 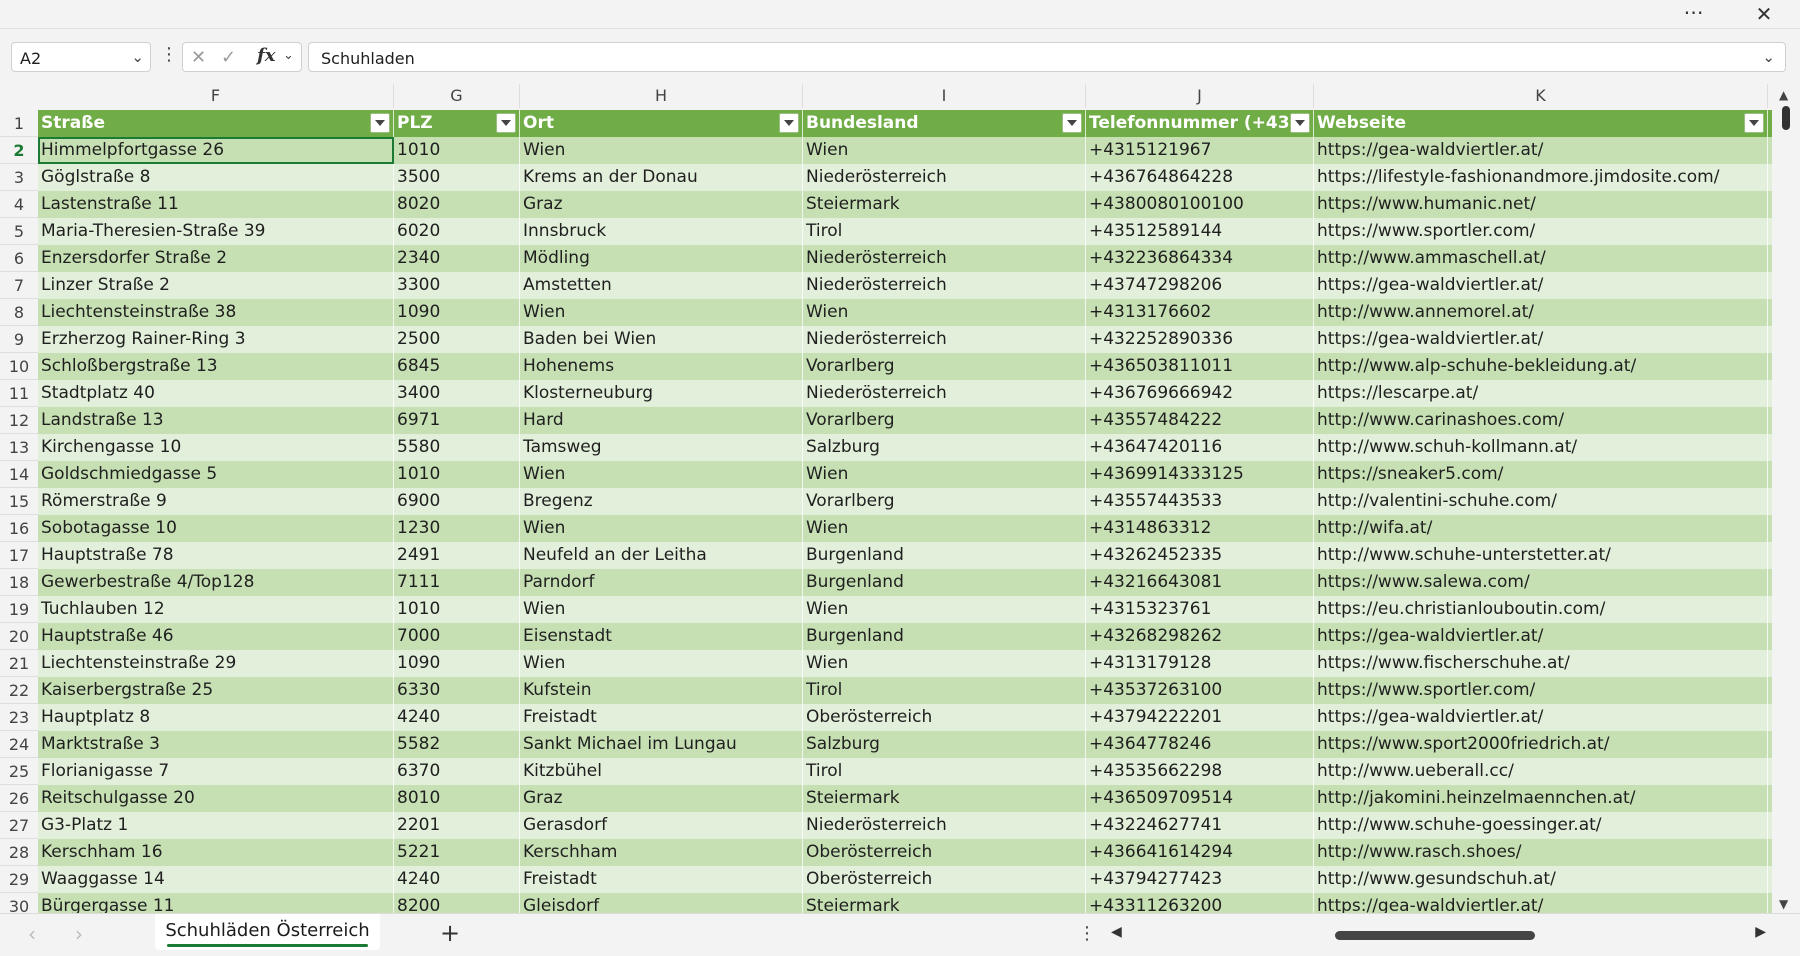 What do you see at coordinates (661, 903) in the screenshot?
I see `table-cell: Gleisdorf` at bounding box center [661, 903].